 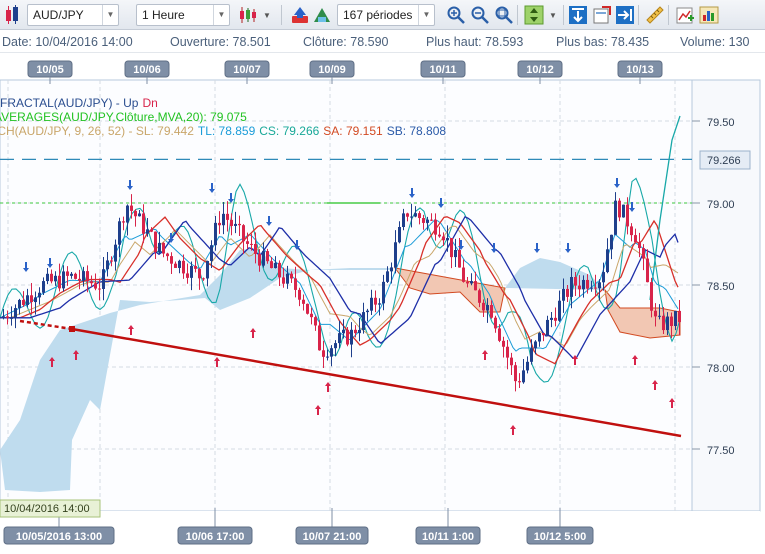 What do you see at coordinates (300, 15) in the screenshot?
I see `chart-up-button` at bounding box center [300, 15].